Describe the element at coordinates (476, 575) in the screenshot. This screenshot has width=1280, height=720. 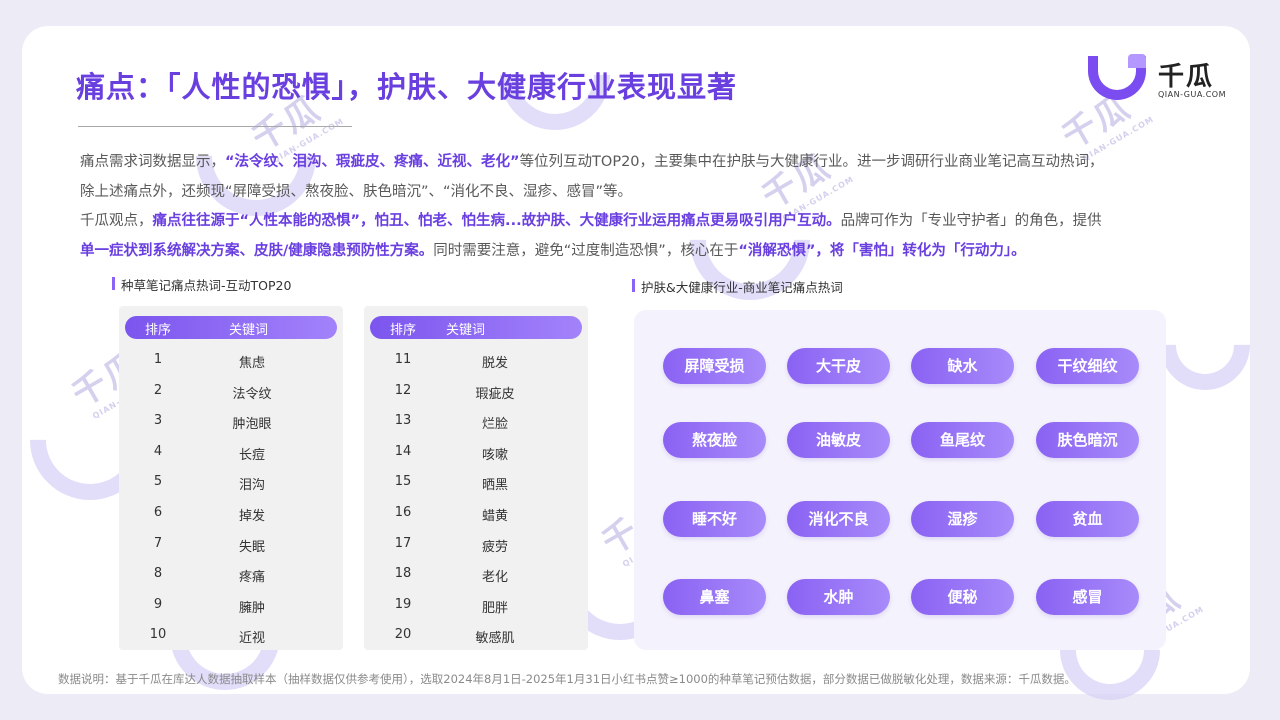
I see `table-row: 18 老化` at that location.